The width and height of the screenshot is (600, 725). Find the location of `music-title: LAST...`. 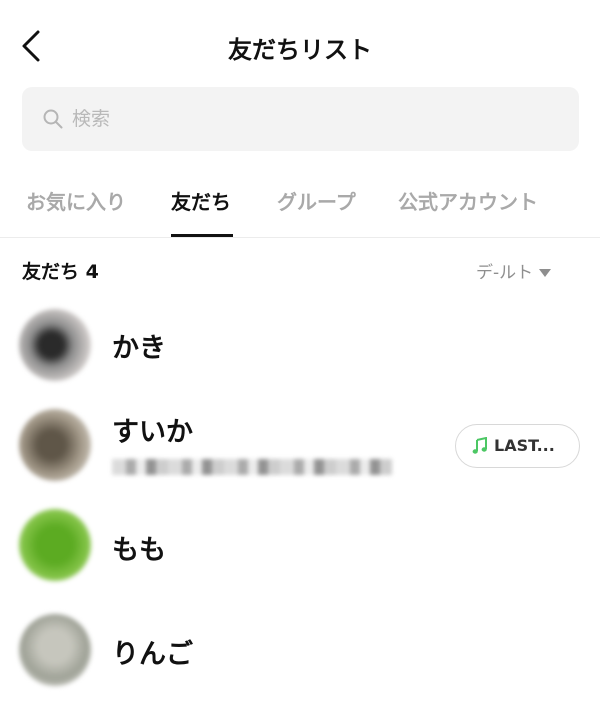

music-title: LAST... is located at coordinates (524, 445).